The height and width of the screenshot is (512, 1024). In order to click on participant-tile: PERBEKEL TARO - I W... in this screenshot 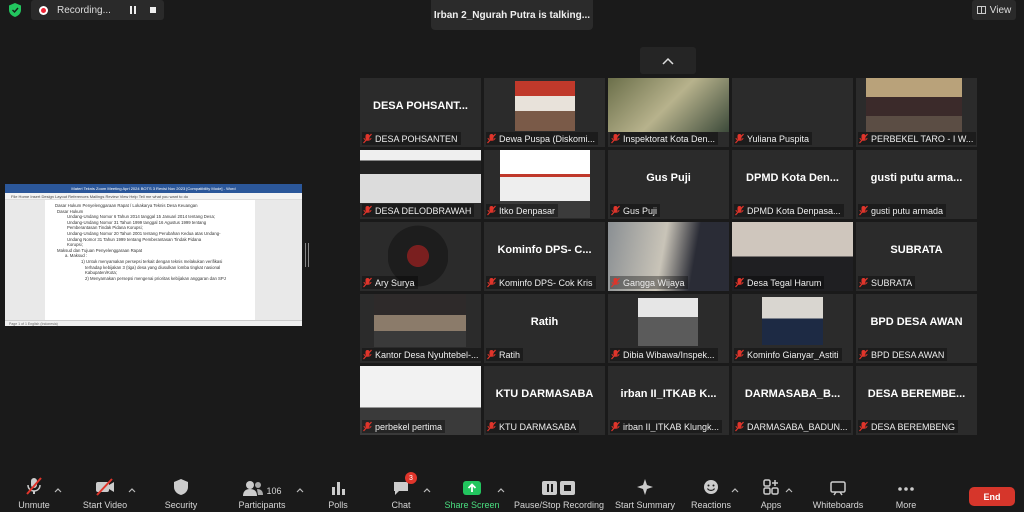, I will do `click(916, 112)`.